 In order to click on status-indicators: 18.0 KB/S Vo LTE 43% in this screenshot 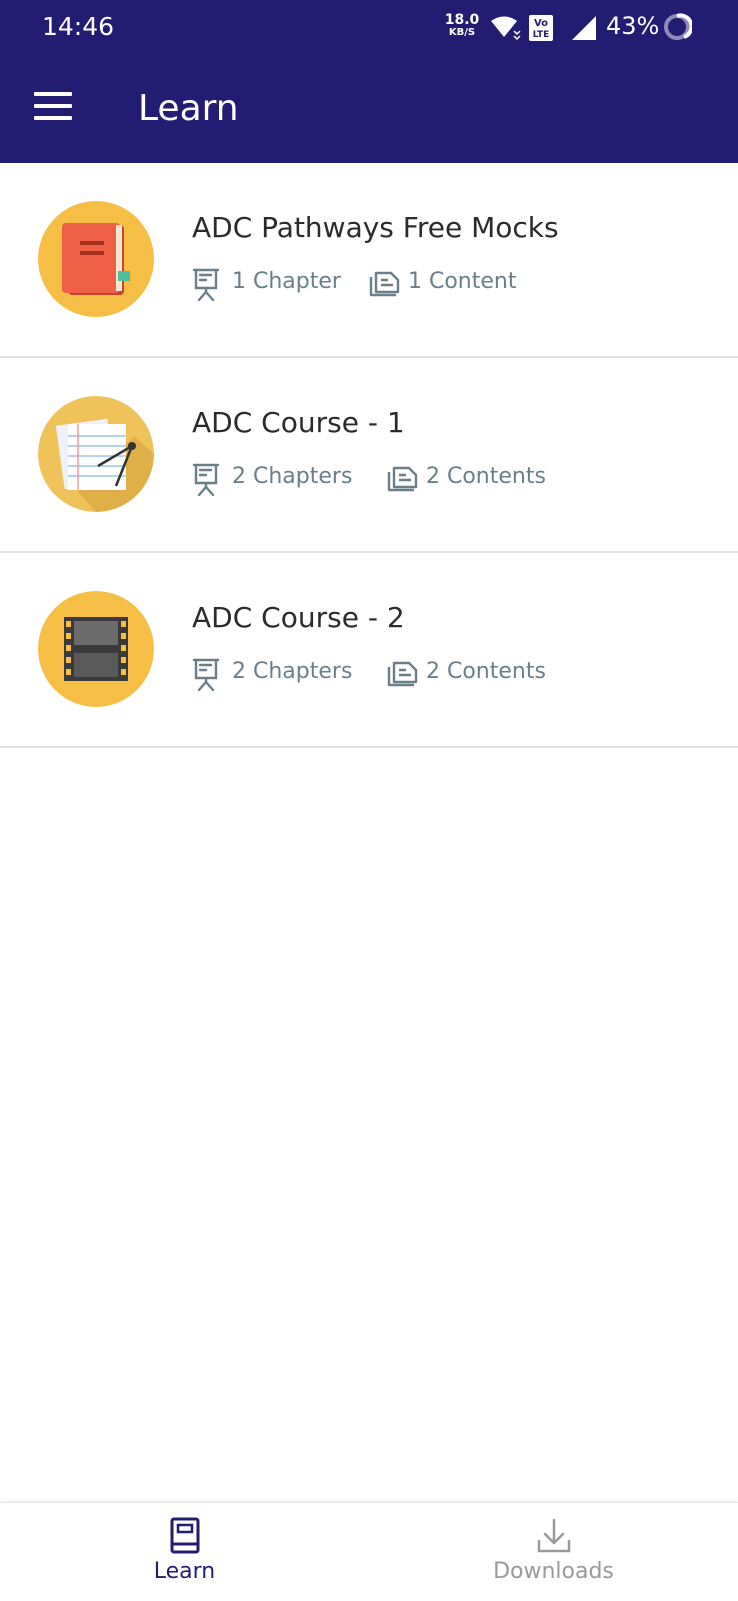, I will do `click(588, 28)`.